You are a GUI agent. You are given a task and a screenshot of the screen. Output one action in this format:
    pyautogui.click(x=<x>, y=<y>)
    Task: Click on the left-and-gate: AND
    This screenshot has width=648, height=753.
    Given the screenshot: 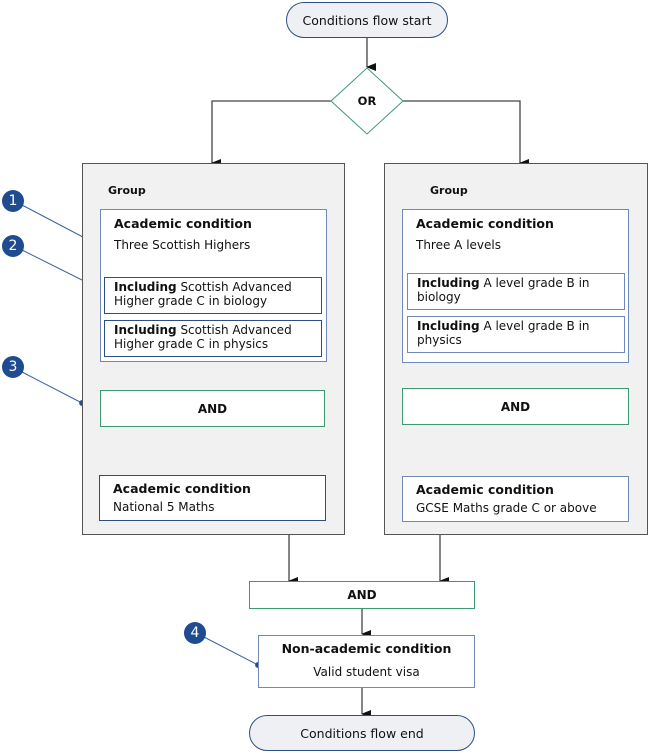 What is the action you would take?
    pyautogui.click(x=212, y=408)
    